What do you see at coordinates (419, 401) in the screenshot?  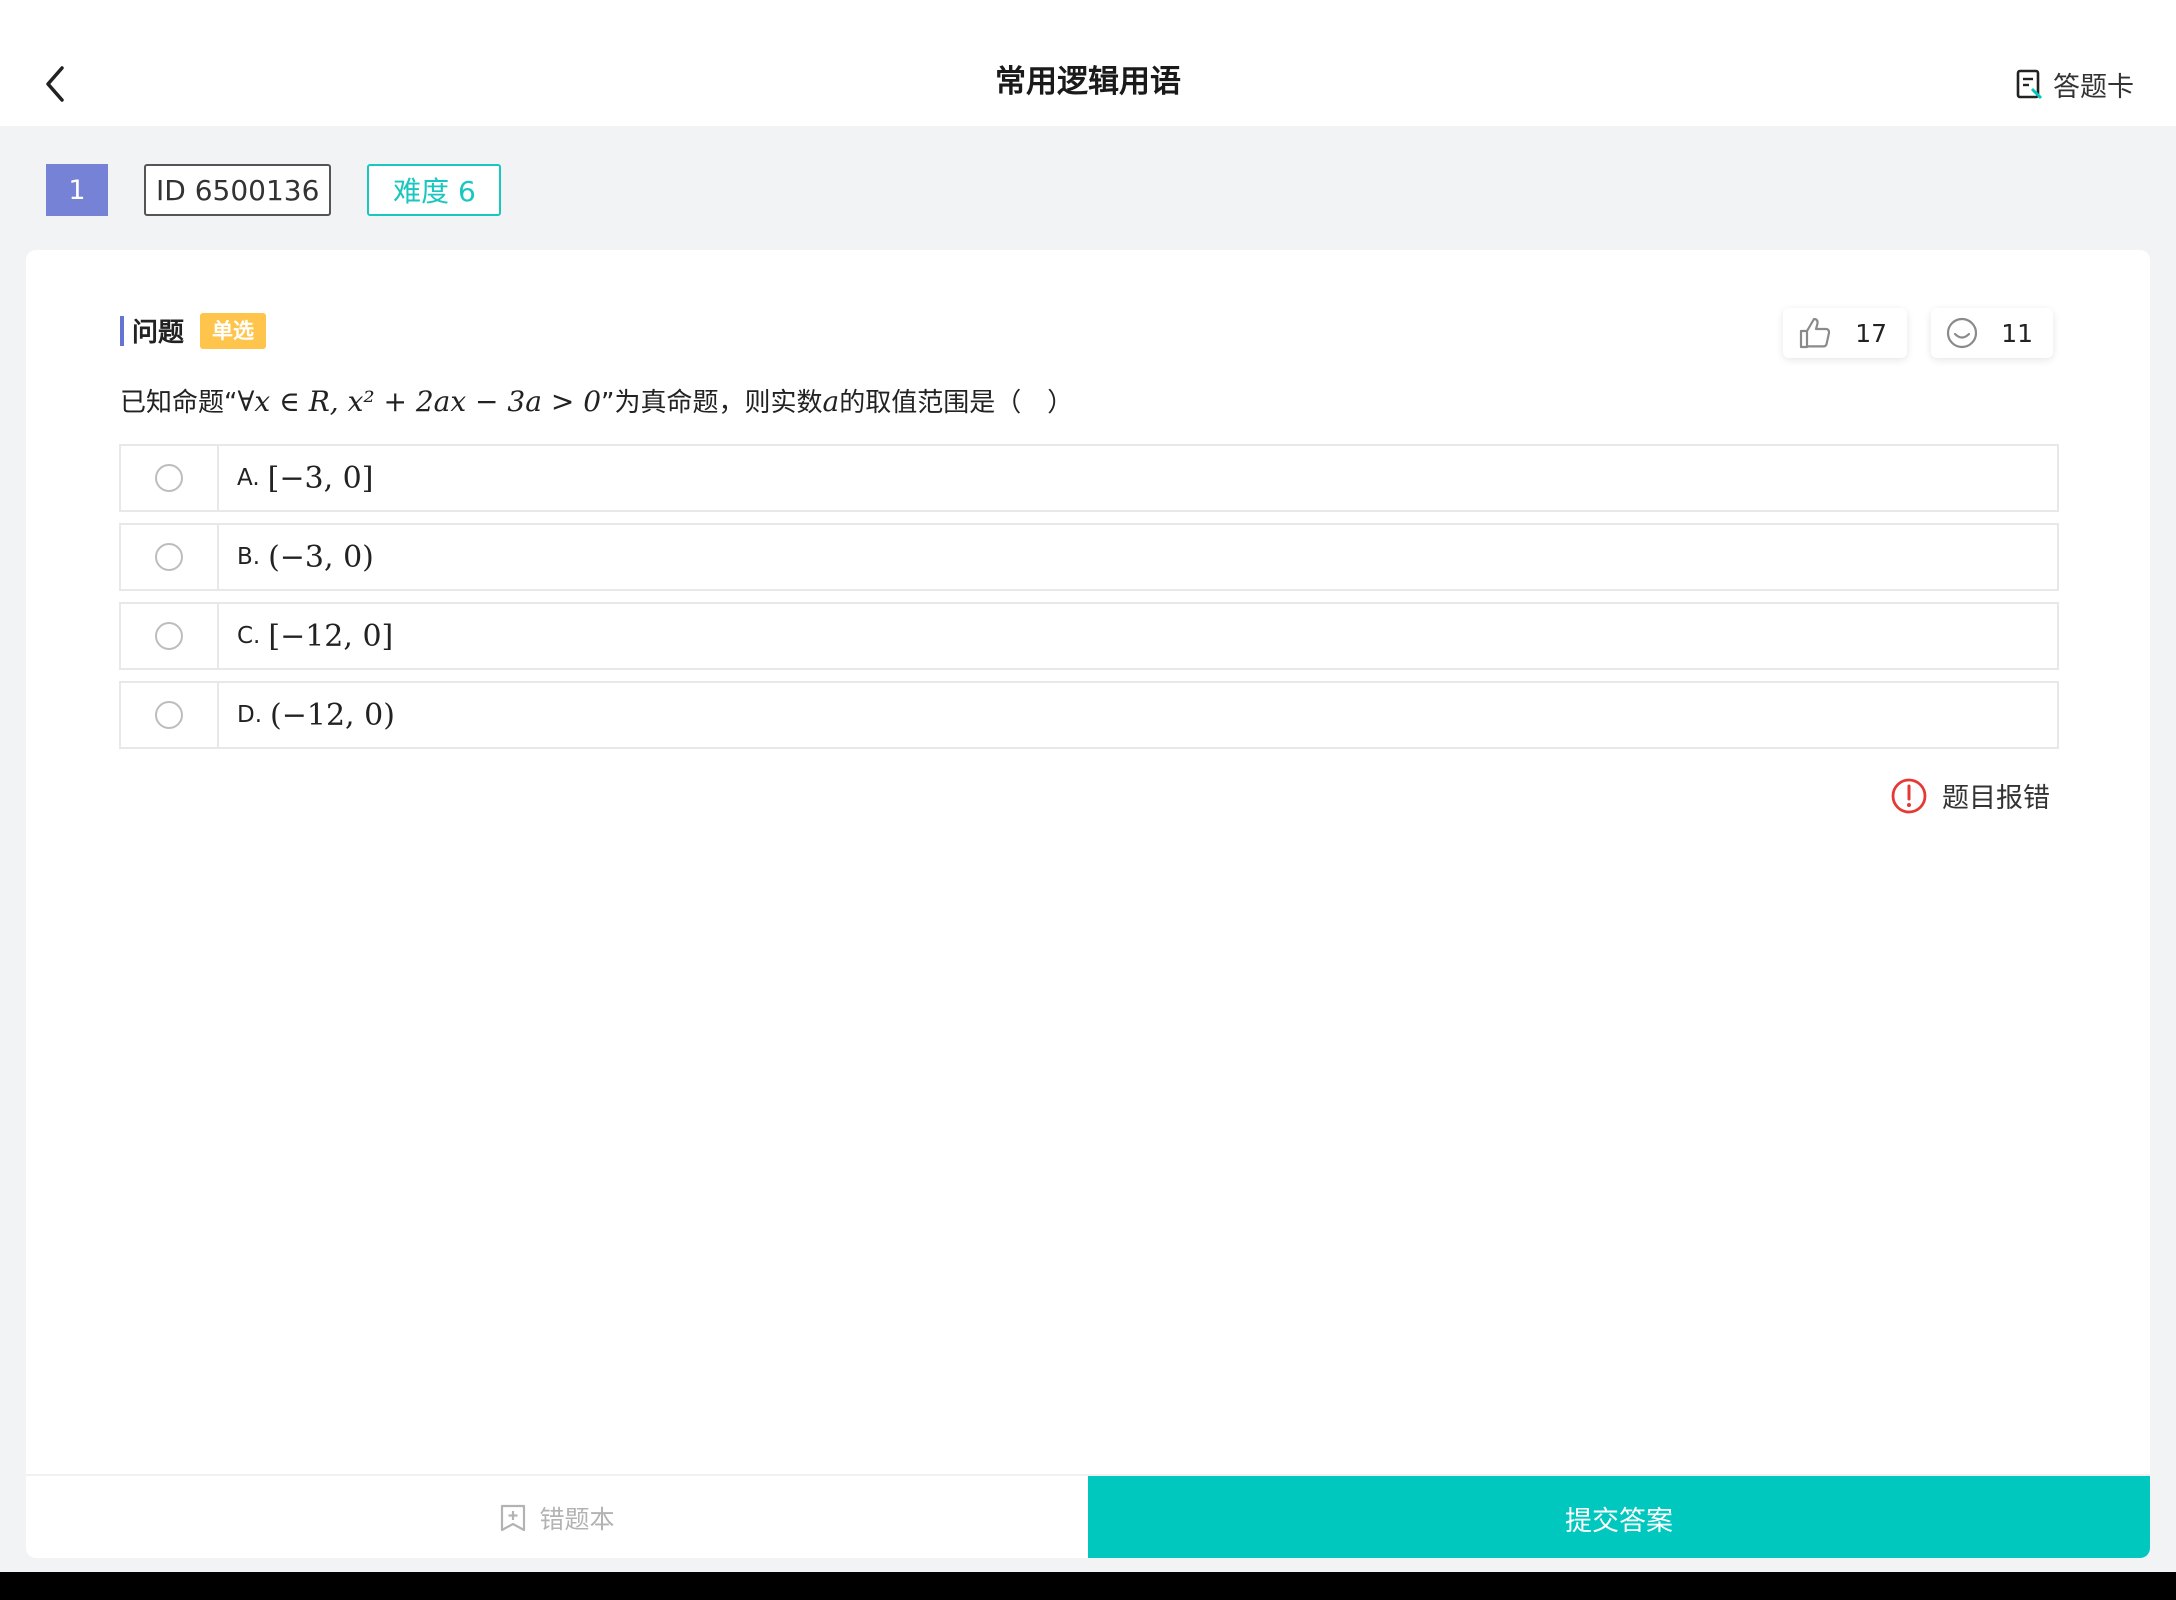 I see `question-formula: ∀x ∈ R, x² + 2ax − 3a > 0` at bounding box center [419, 401].